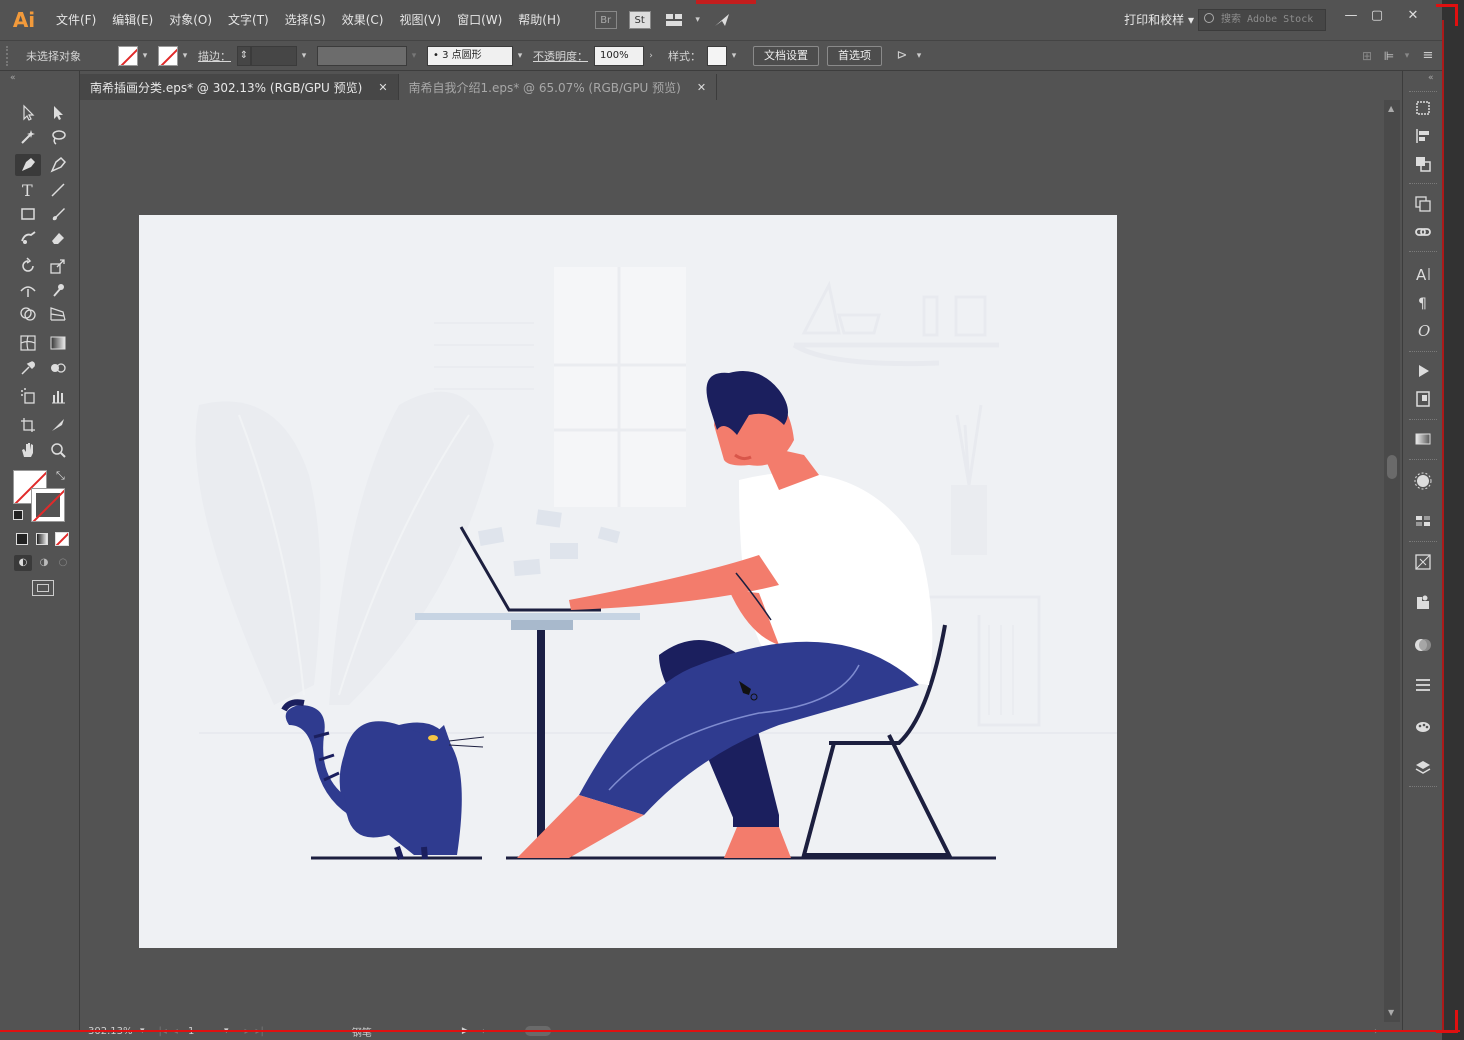 The width and height of the screenshot is (1464, 1040). I want to click on scroll-thumb, so click(1392, 467).